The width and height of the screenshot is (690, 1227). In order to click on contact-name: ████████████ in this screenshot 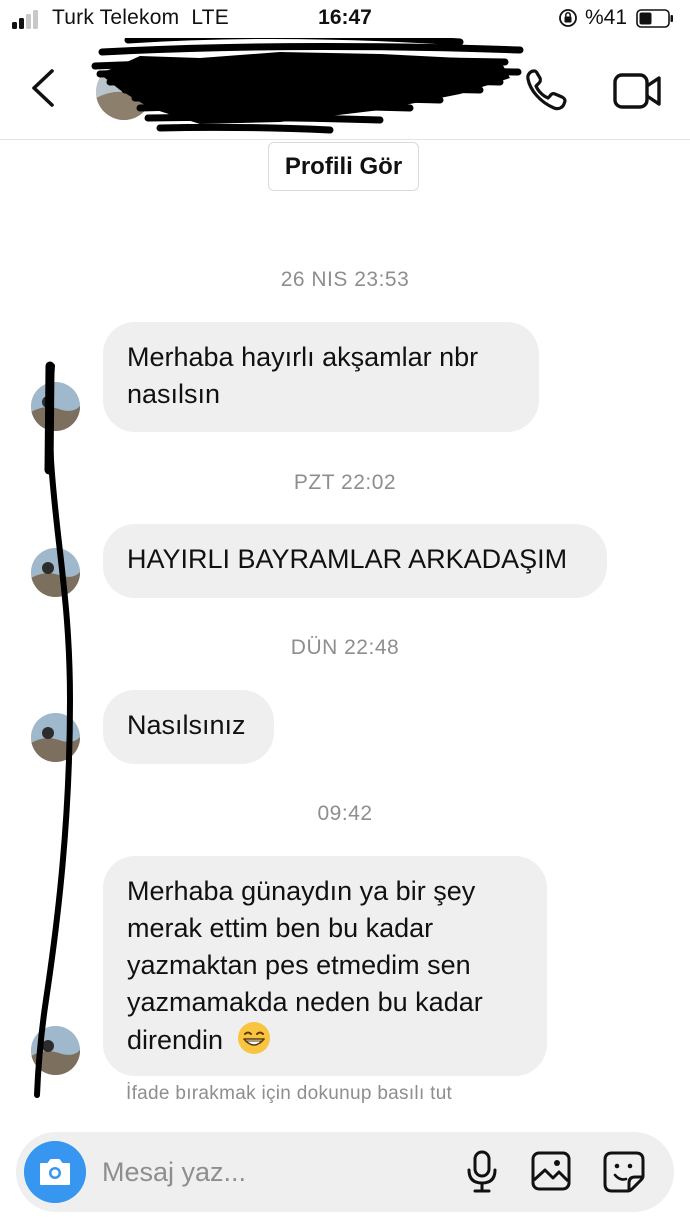, I will do `click(278, 81)`.